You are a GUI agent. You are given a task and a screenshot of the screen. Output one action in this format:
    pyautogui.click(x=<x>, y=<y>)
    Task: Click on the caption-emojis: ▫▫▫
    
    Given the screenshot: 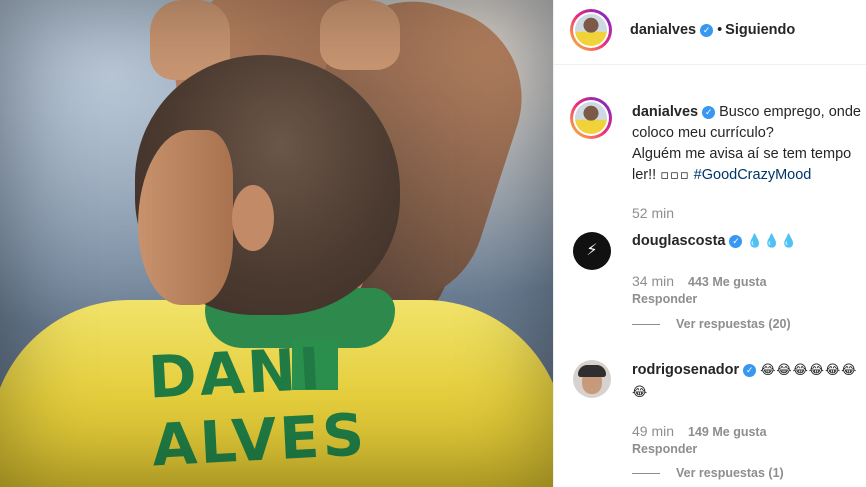 What is the action you would take?
    pyautogui.click(x=675, y=175)
    